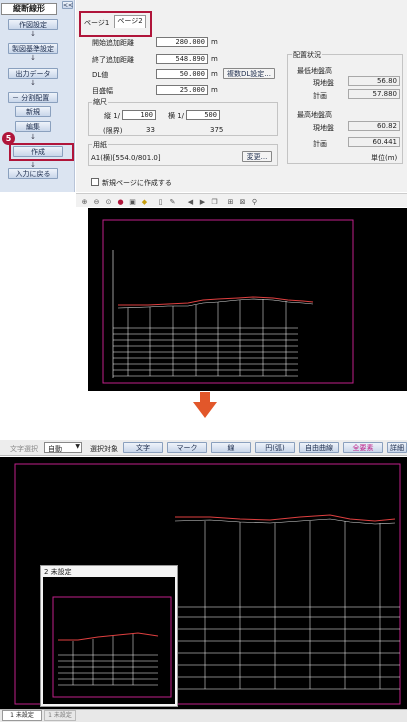 The width and height of the screenshot is (407, 722). What do you see at coordinates (33, 24) in the screenshot?
I see `step-drawing-settings-button: 作図設定` at bounding box center [33, 24].